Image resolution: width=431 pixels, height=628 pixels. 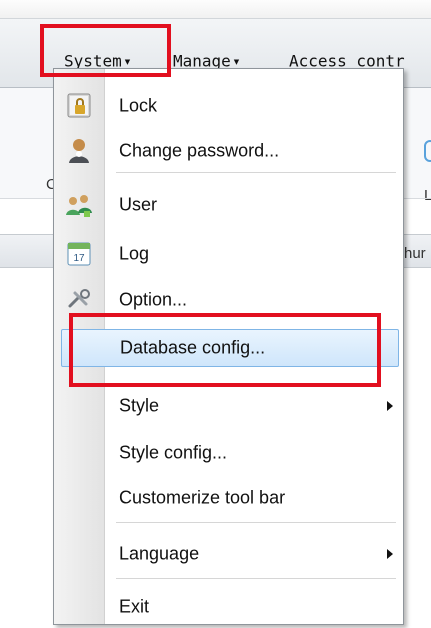 I want to click on toolbar-button-icon, so click(x=427, y=151).